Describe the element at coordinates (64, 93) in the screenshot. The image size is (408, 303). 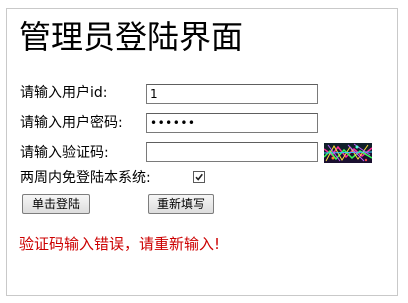
I see `username-label: 请输入用户id:` at that location.